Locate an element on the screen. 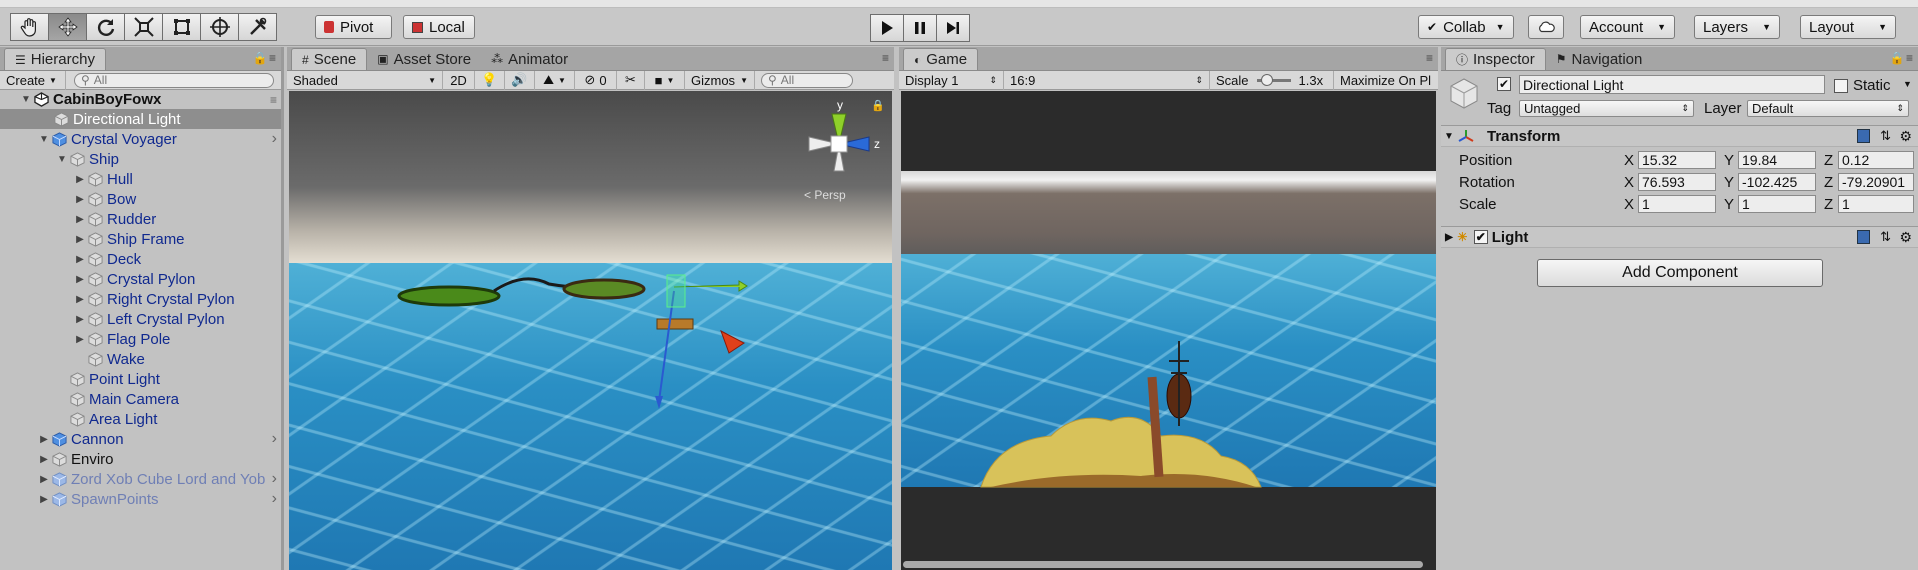  pivot-toggle-button: Pivot is located at coordinates (353, 27).